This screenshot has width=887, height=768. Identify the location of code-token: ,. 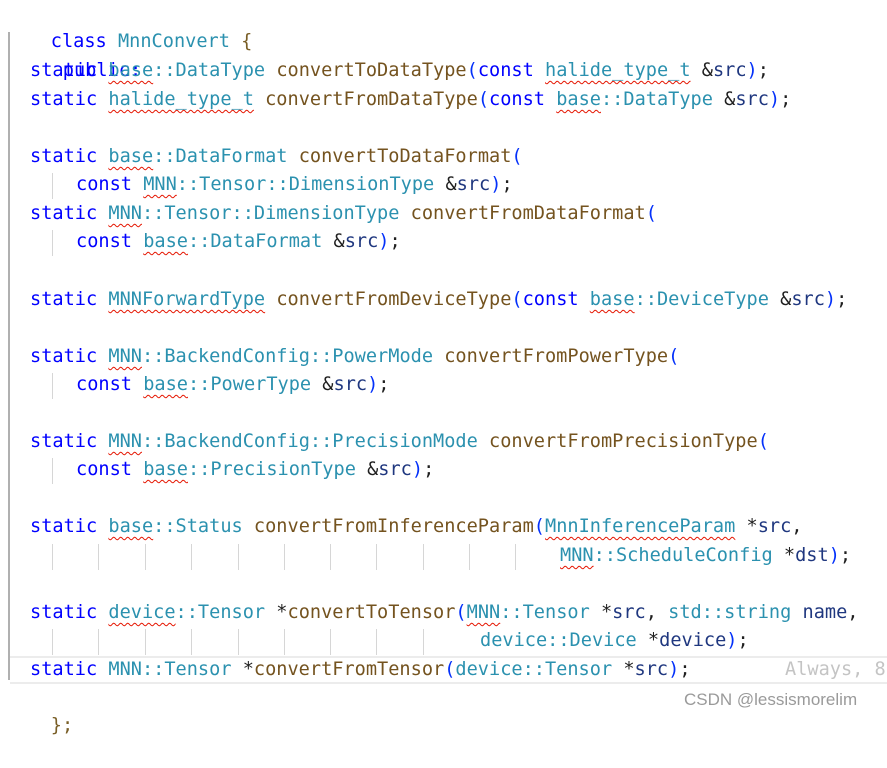
(797, 526).